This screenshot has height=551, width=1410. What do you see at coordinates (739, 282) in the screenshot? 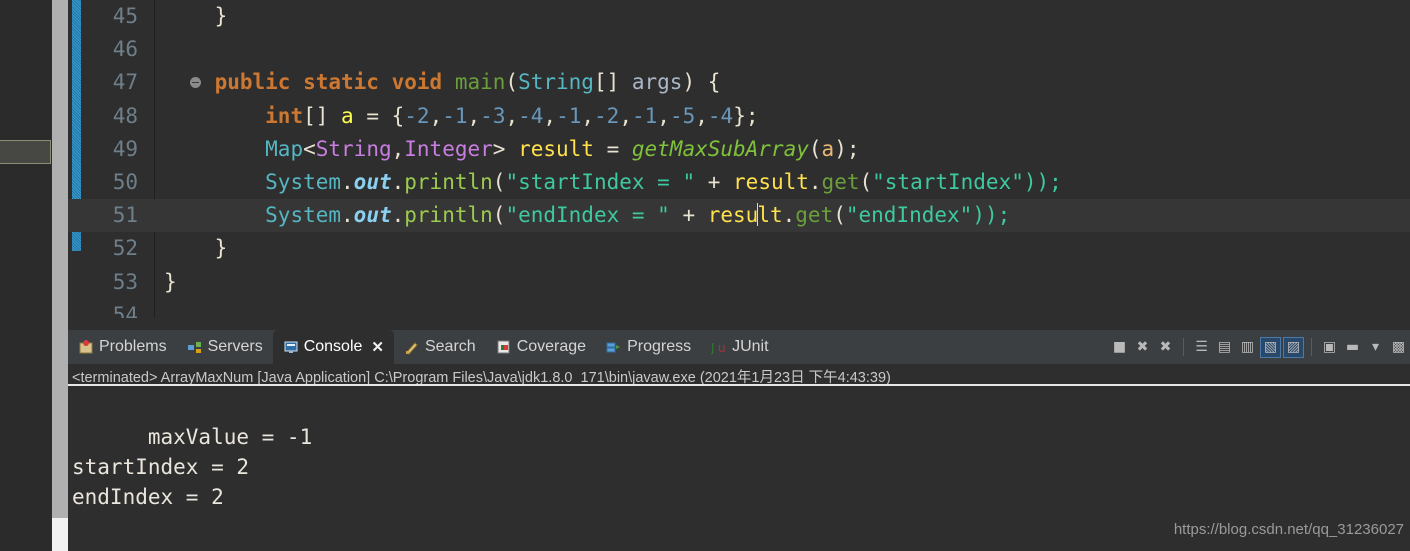
I see `code-line: 53}` at bounding box center [739, 282].